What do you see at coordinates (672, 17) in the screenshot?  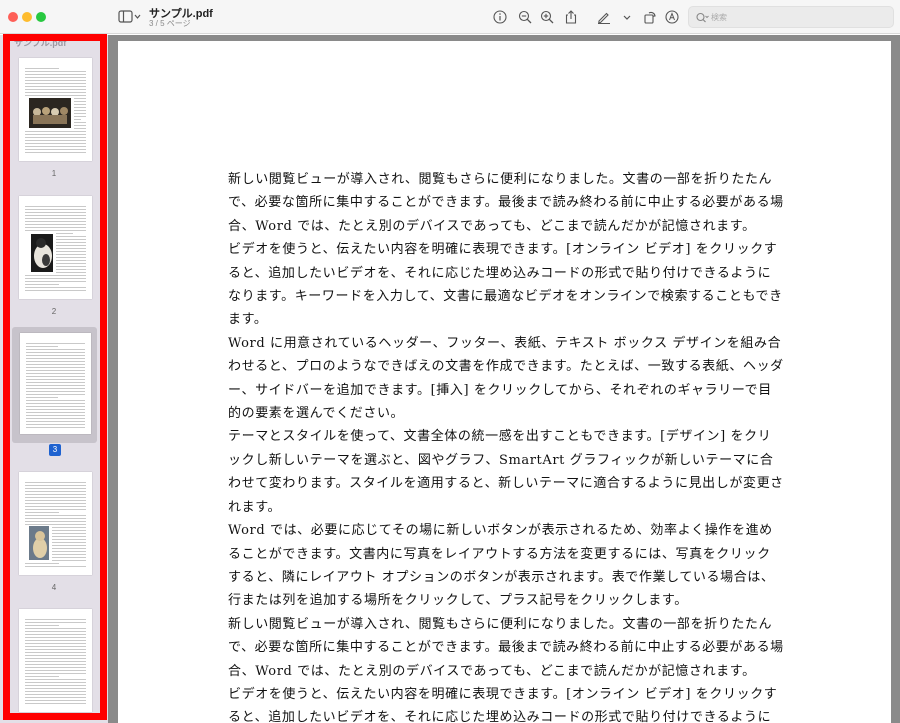 I see `annotate-icon` at bounding box center [672, 17].